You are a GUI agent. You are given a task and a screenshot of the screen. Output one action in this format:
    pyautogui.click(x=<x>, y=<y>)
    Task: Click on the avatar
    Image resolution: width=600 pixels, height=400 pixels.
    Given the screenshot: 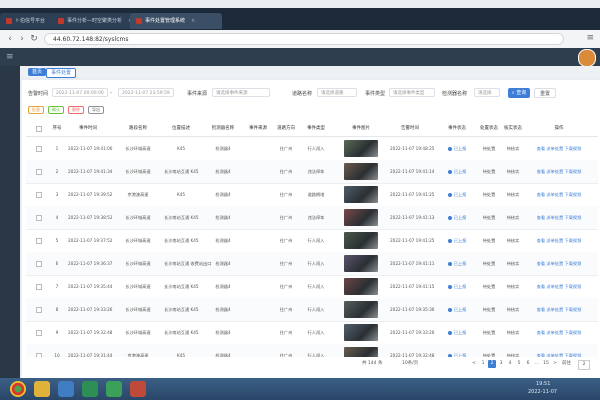 What is the action you would take?
    pyautogui.click(x=587, y=58)
    